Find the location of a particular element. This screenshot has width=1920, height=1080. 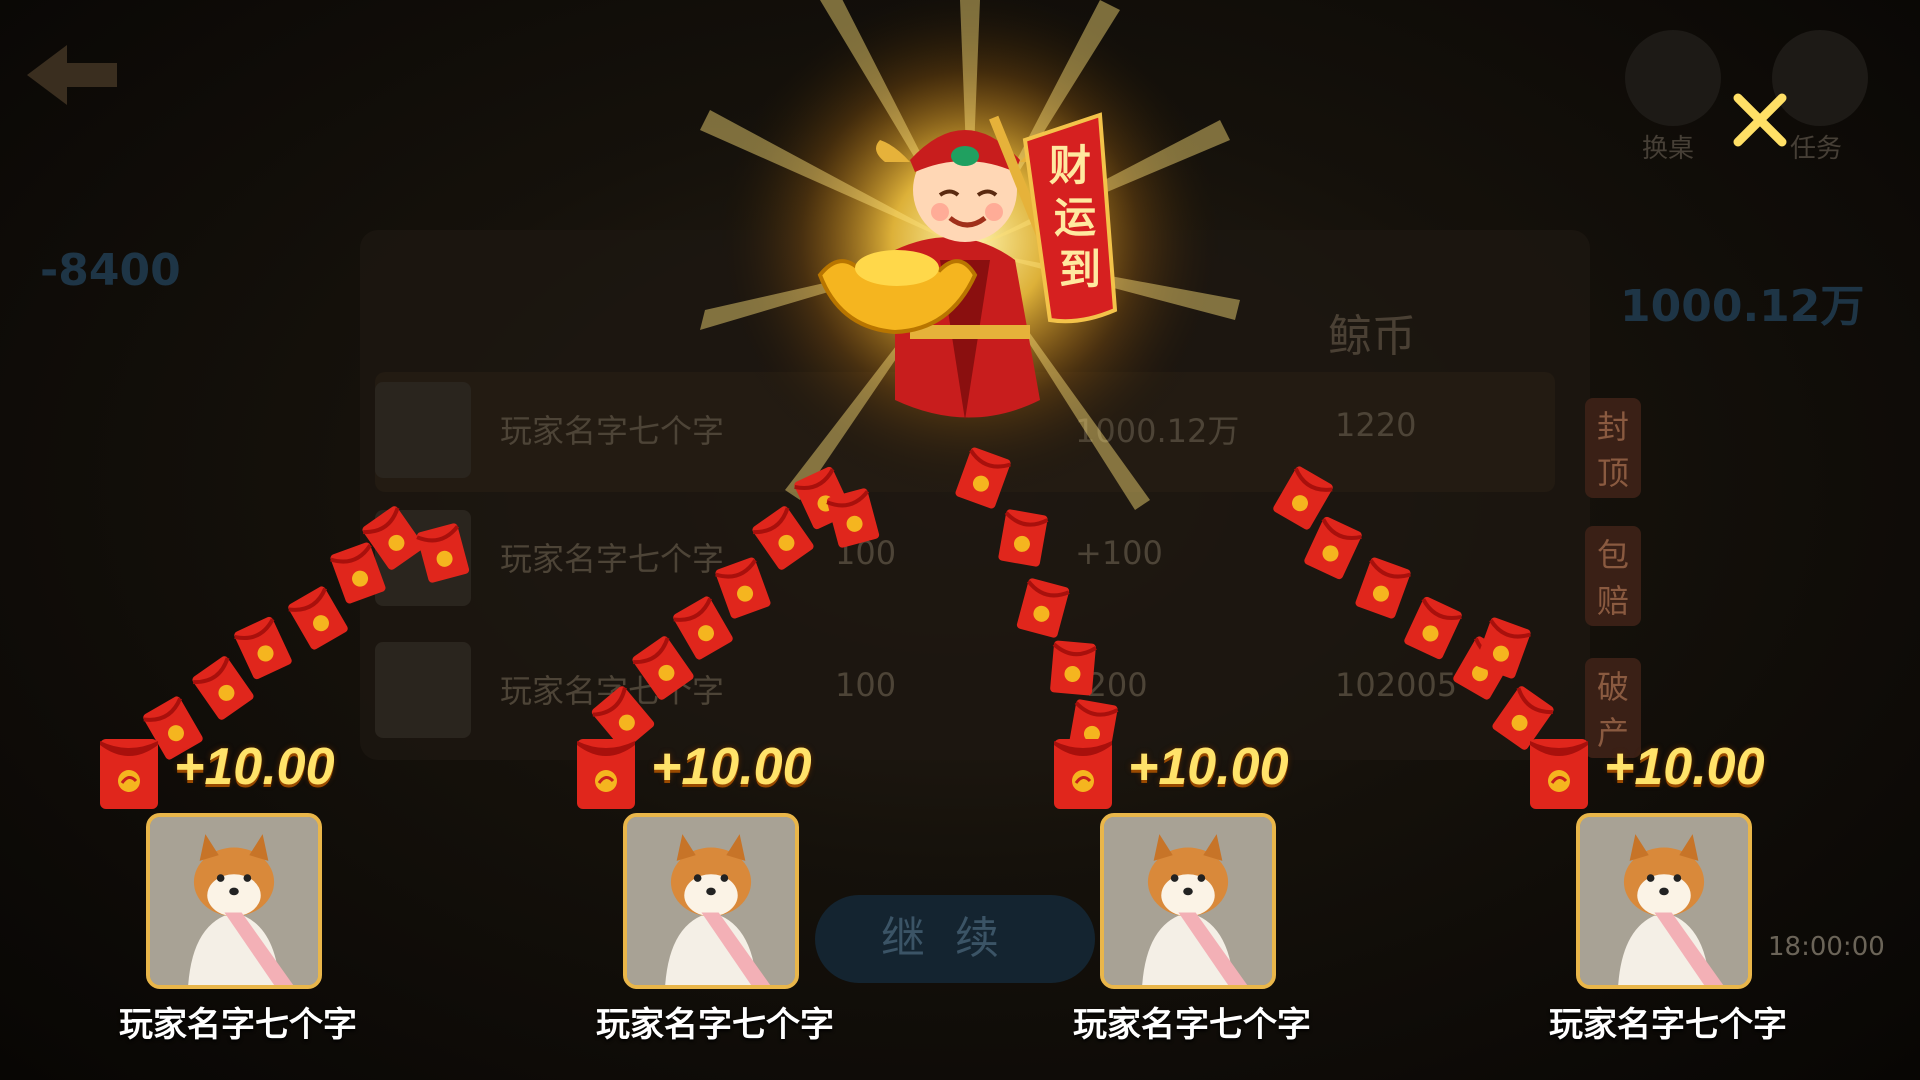

god-of-wealth-mascot: 财 运 到 is located at coordinates (967, 266).